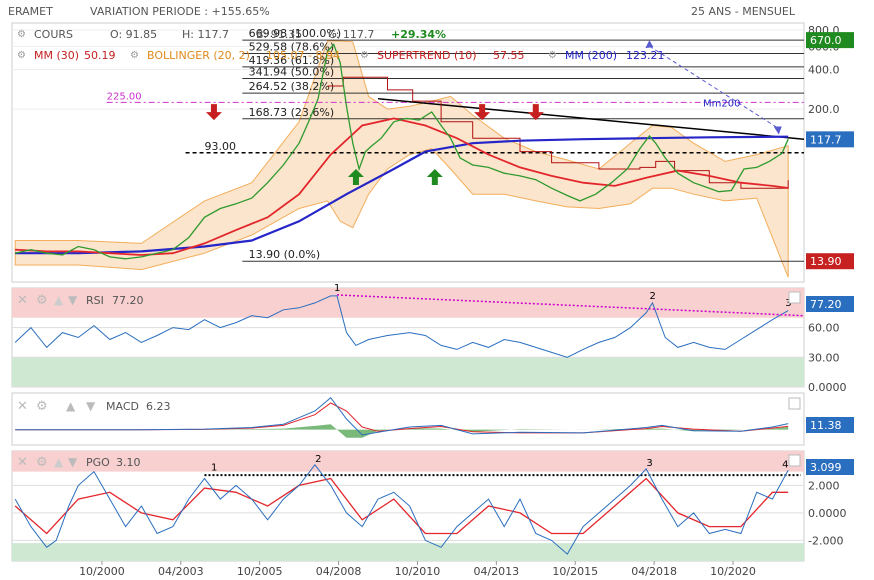  I want to click on pgo-point-label: 4, so click(785, 465).